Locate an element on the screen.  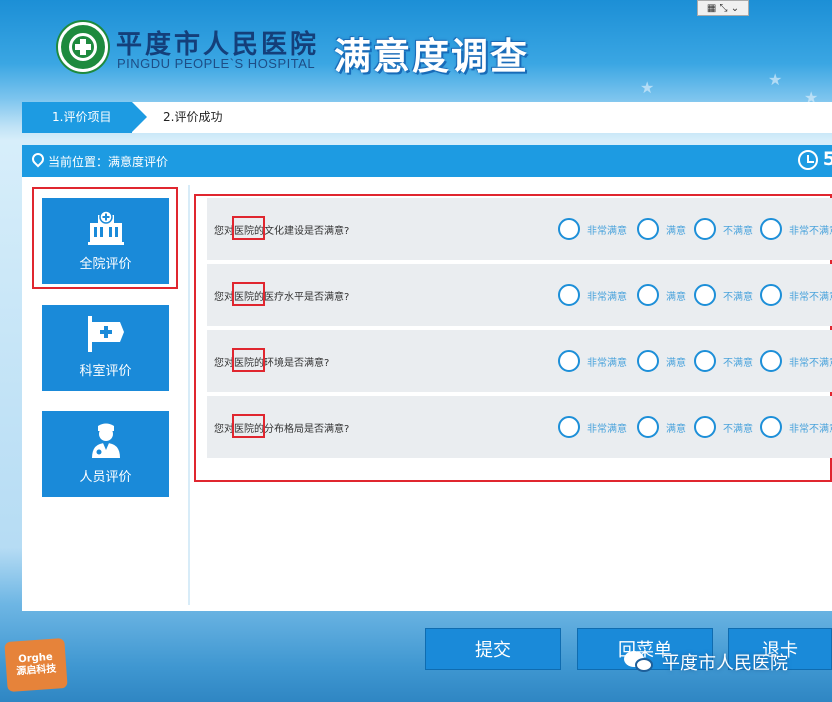
sidebar-item-hospital-eval: 全院评价 is located at coordinates (105, 241).